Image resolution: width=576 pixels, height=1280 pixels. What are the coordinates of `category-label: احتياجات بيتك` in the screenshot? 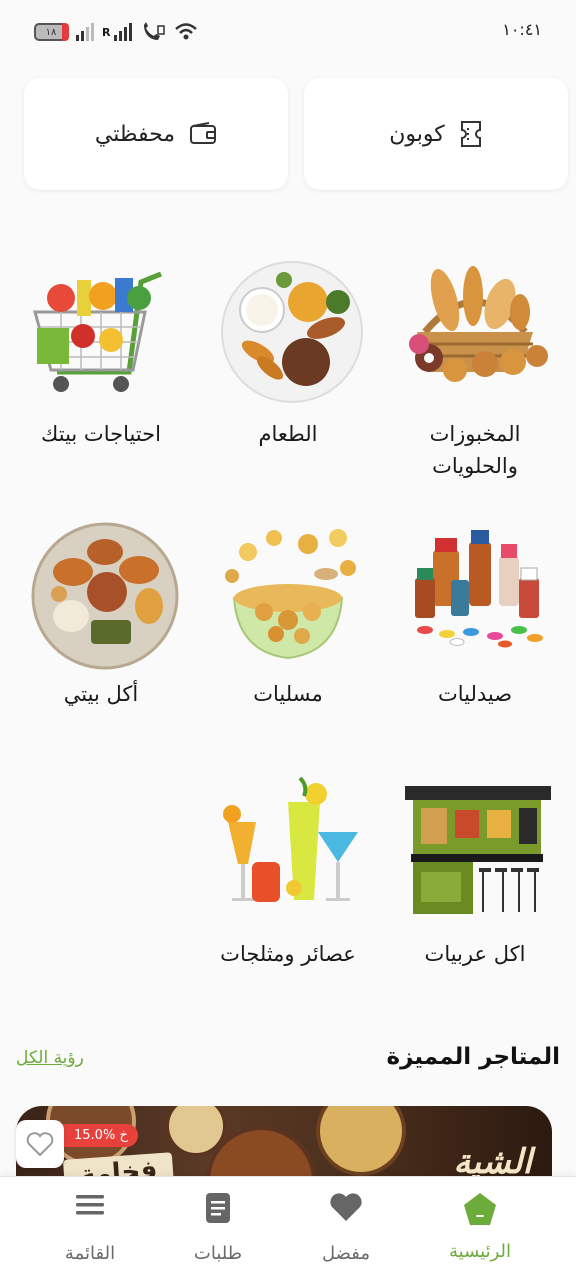 It's located at (101, 434).